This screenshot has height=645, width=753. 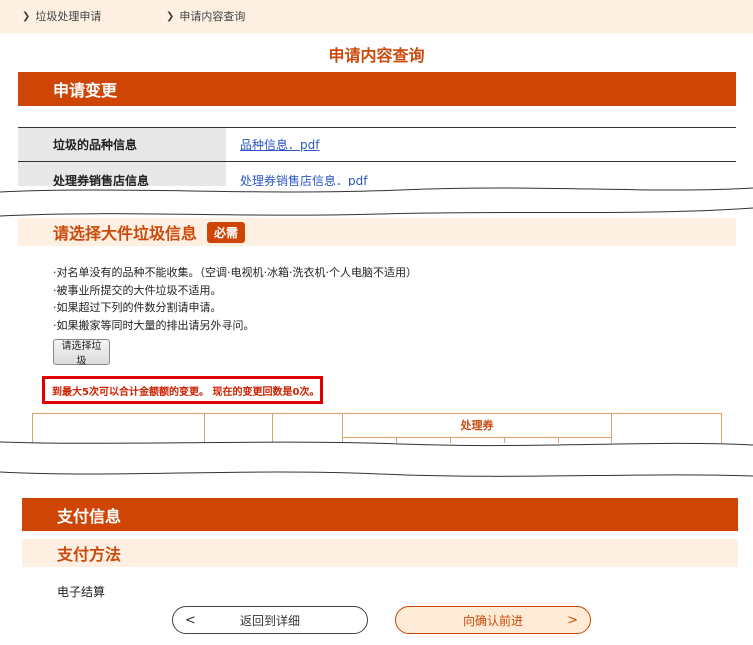 What do you see at coordinates (279, 144) in the screenshot?
I see `garbage-types-pdf-link: 品种信息．pdf` at bounding box center [279, 144].